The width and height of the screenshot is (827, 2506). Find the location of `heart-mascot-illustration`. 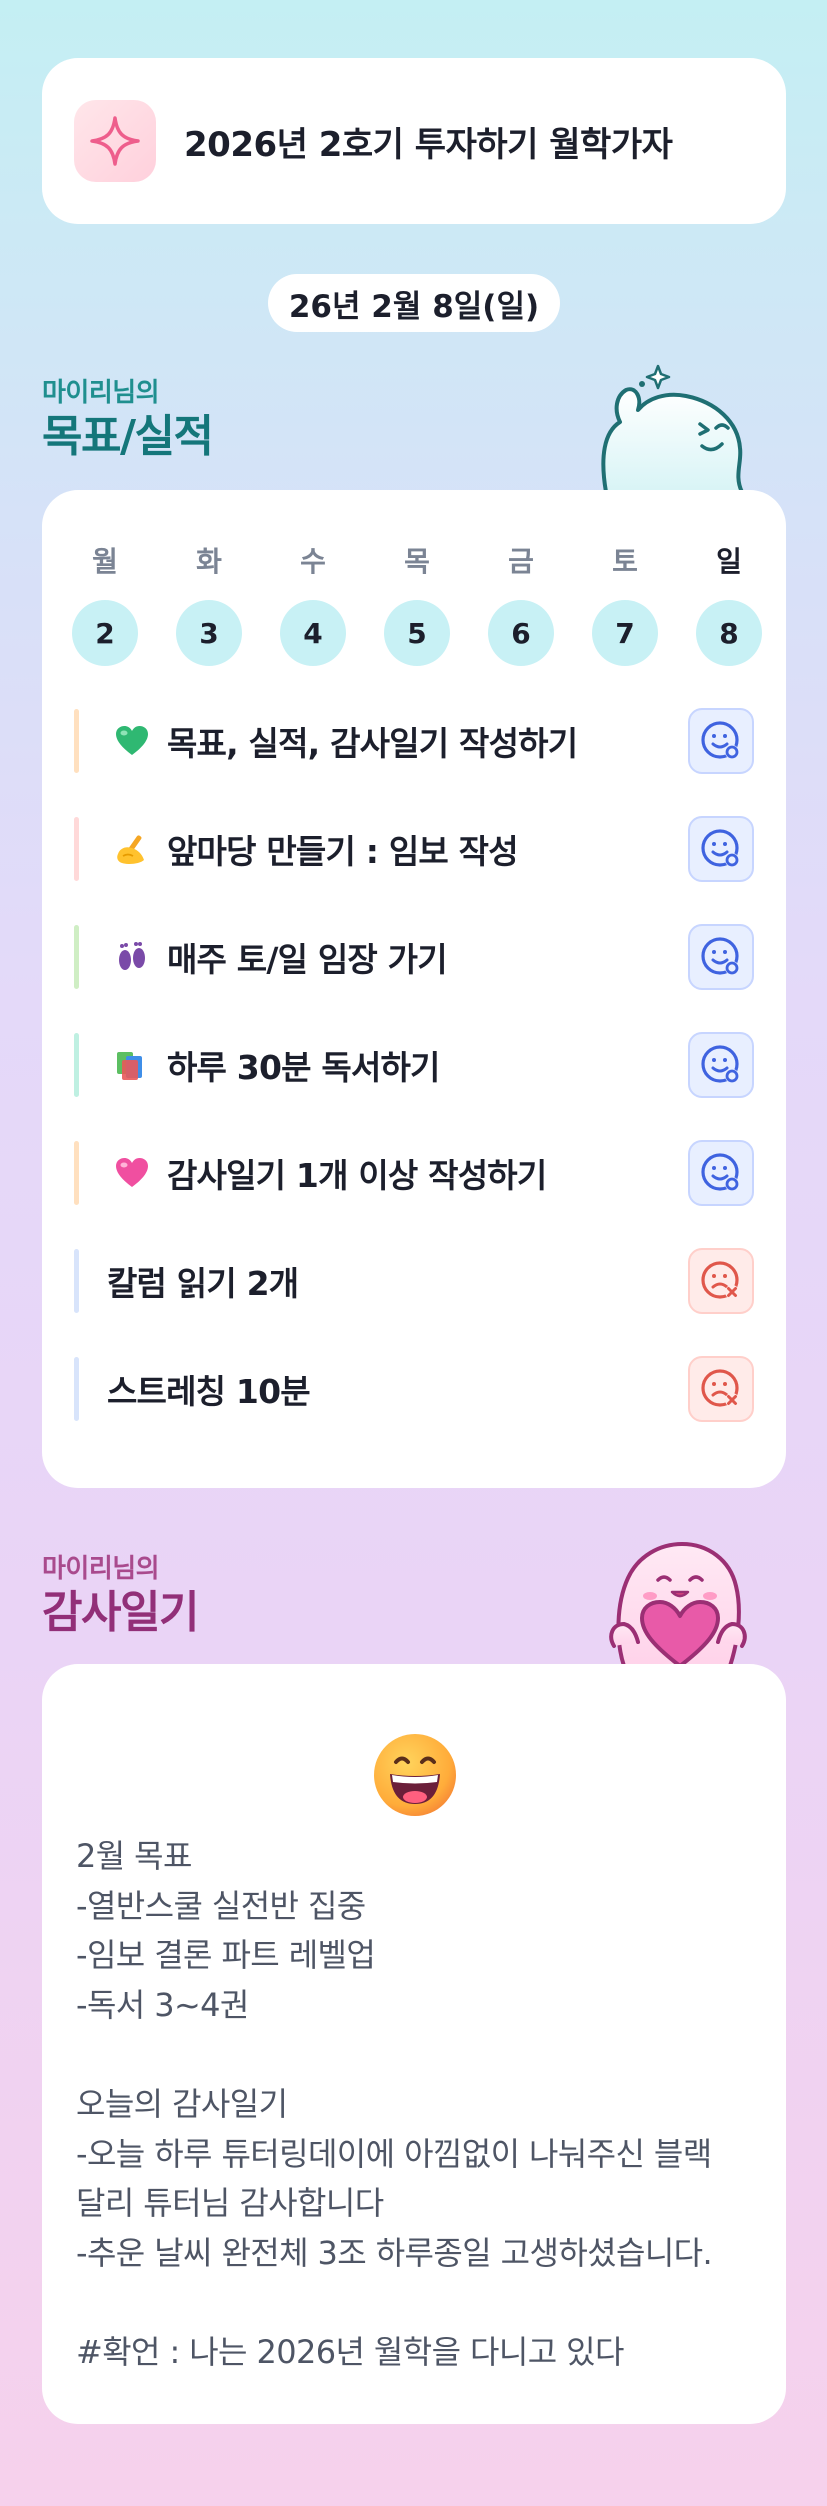

heart-mascot-illustration is located at coordinates (678, 1604).